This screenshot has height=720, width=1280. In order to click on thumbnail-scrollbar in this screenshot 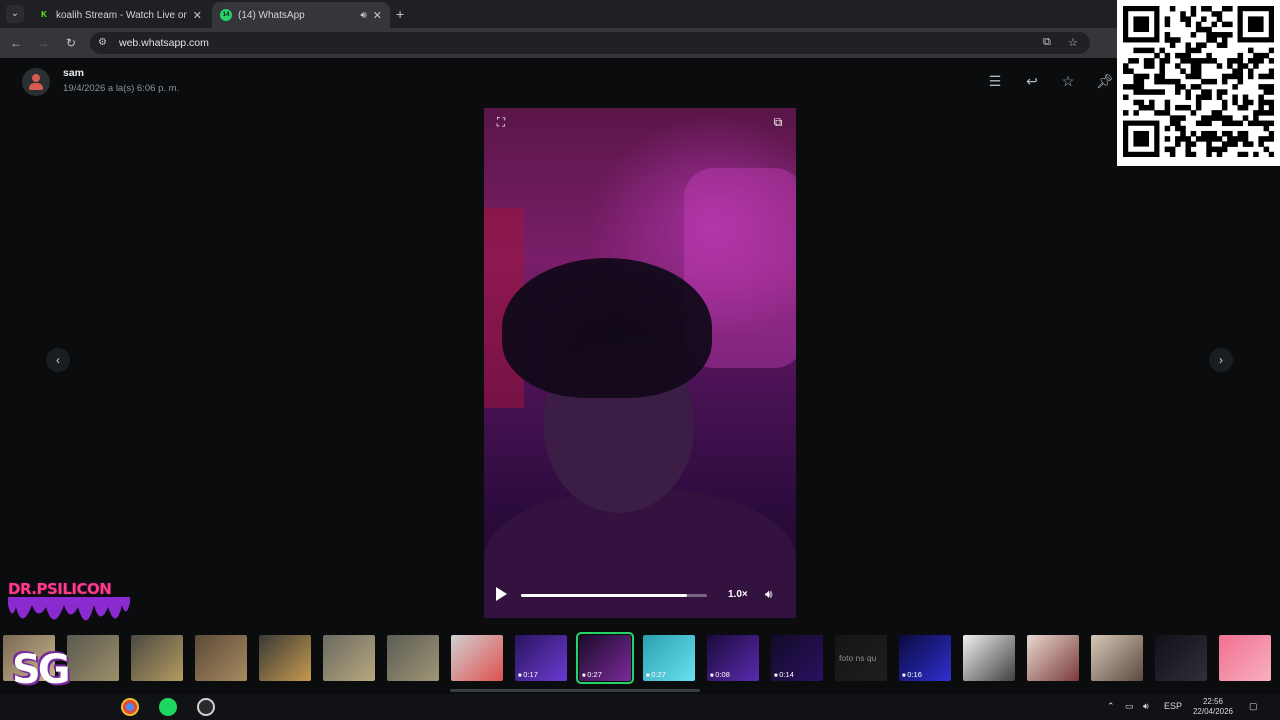, I will do `click(575, 690)`.